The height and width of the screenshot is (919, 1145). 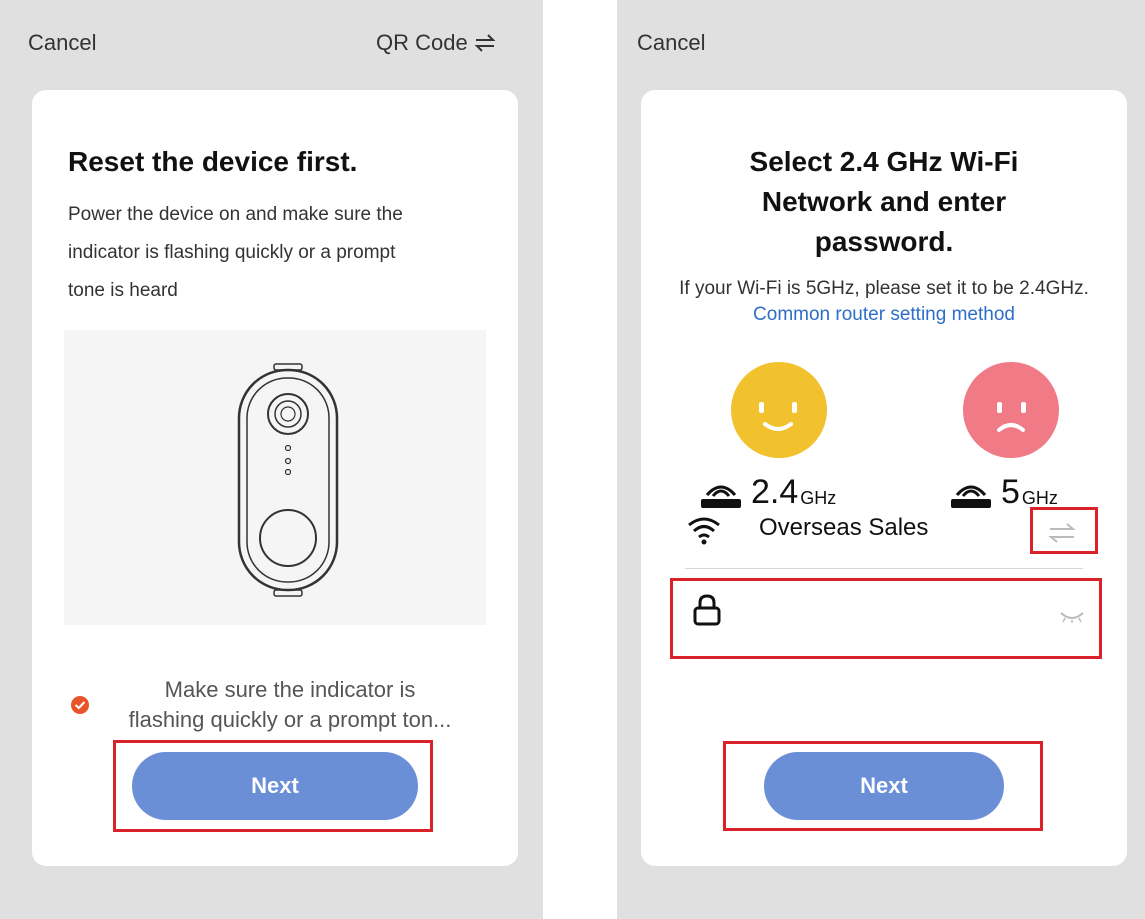 What do you see at coordinates (422, 42) in the screenshot?
I see `qr-code-label: QR Code` at bounding box center [422, 42].